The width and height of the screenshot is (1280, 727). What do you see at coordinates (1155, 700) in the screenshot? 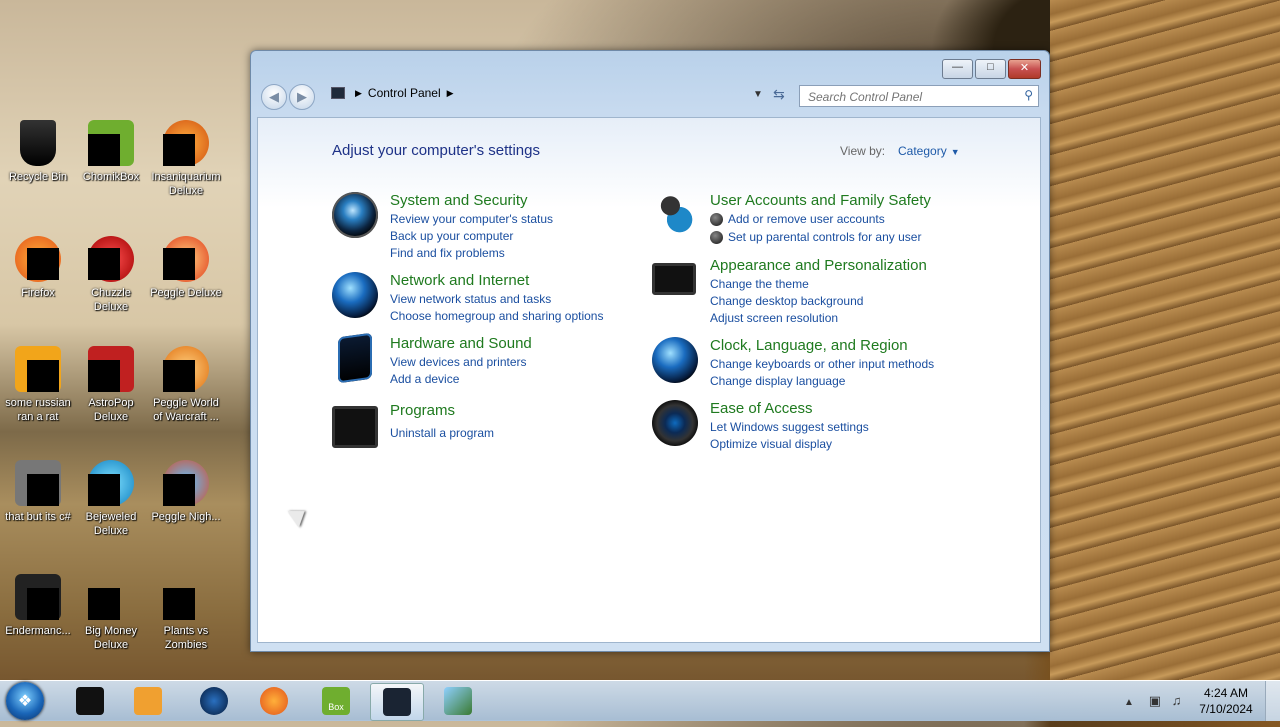
I see `network-icon: ▣` at bounding box center [1155, 700].